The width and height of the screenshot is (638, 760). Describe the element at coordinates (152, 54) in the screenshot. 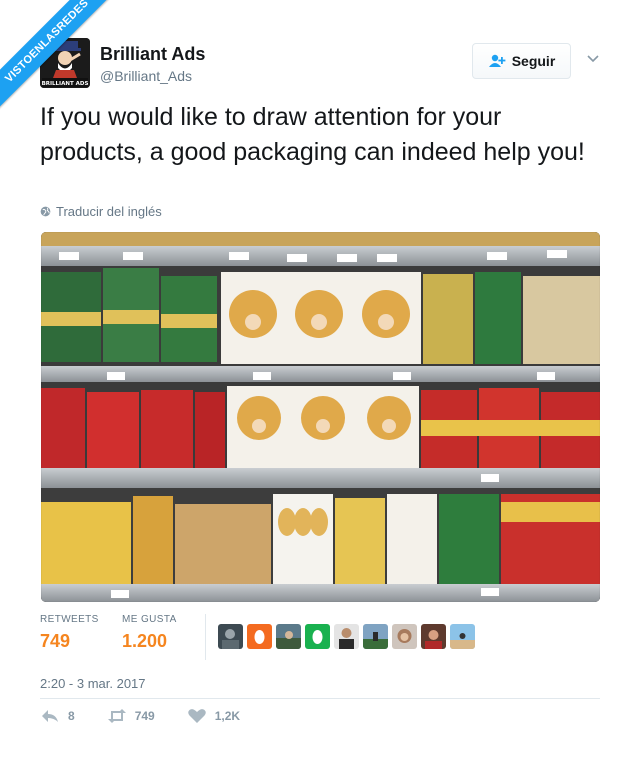

I see `account-name: Brilliant Ads` at that location.